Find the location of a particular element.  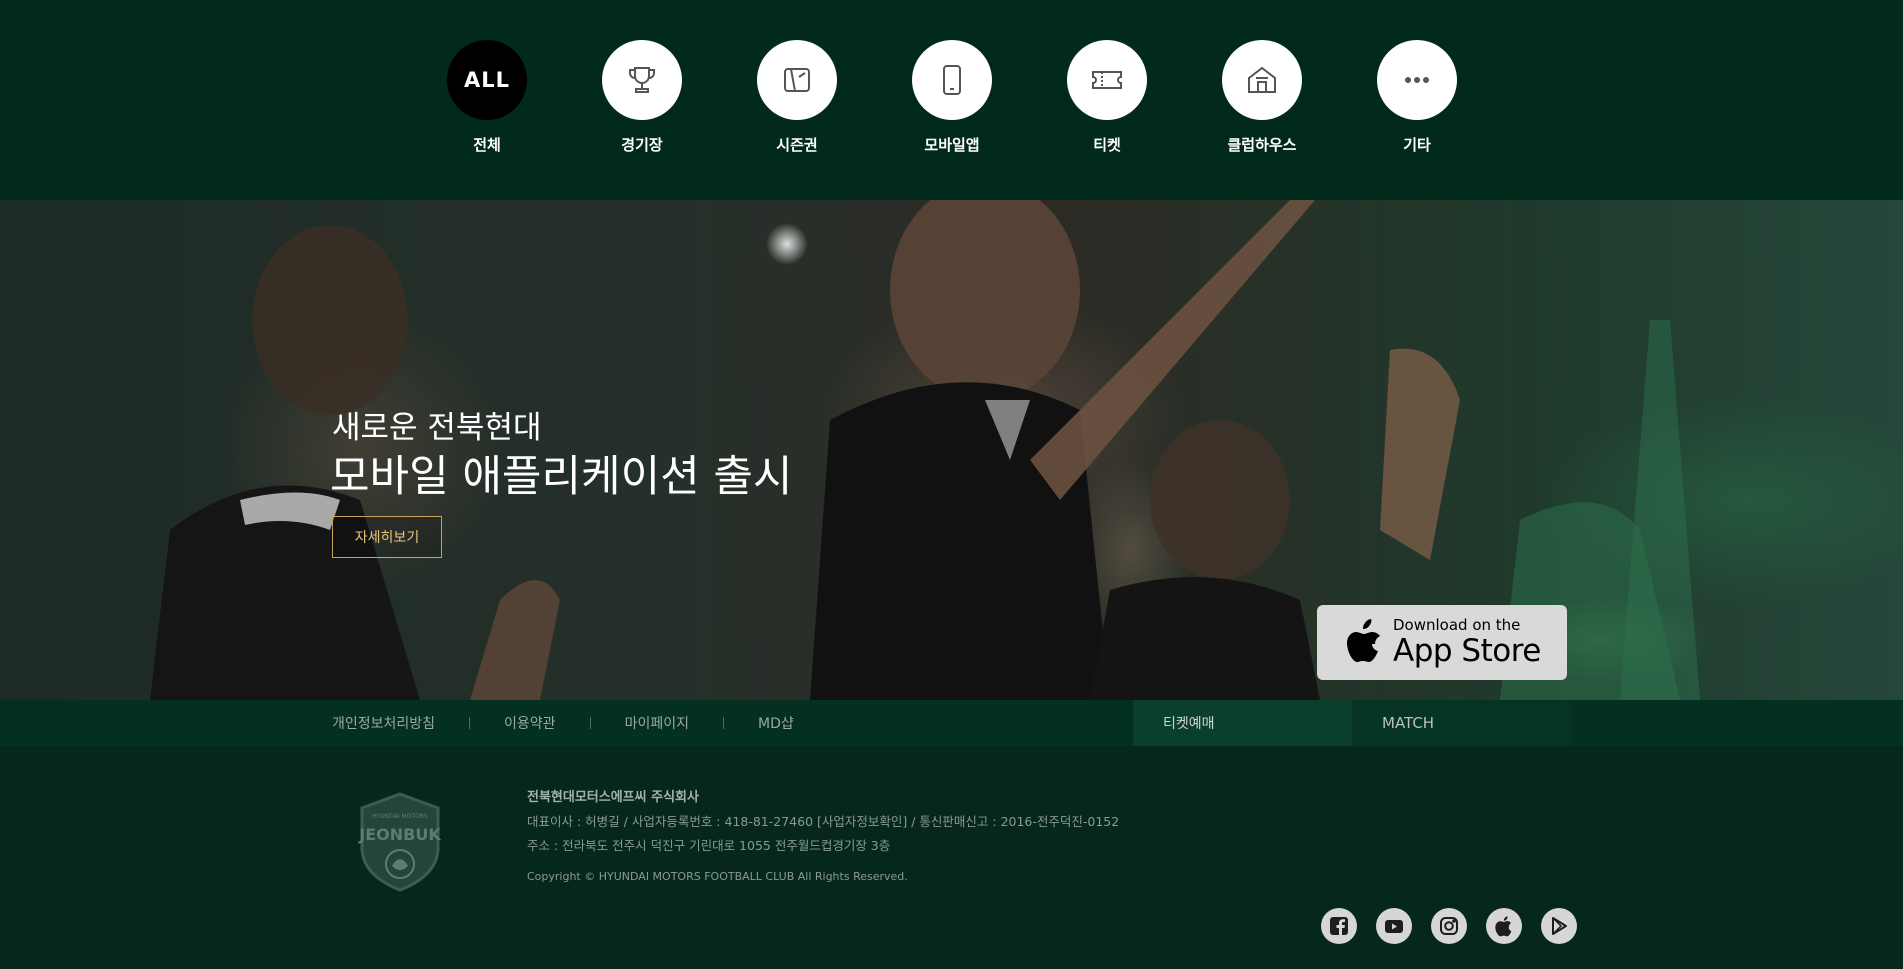

category-season-pass: 시즌권 is located at coordinates (797, 97).